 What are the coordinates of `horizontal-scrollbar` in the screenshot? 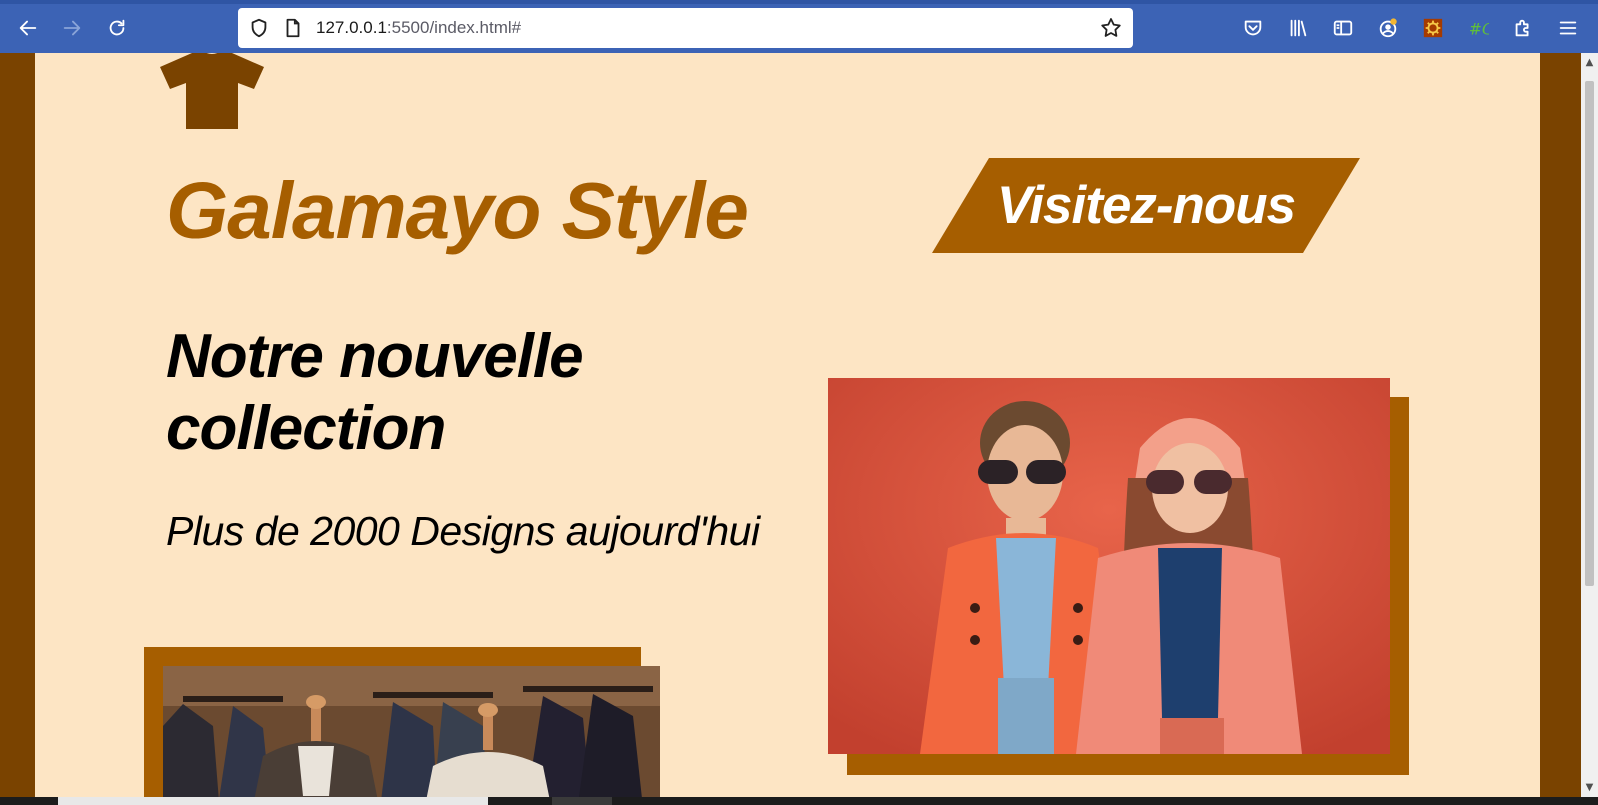 It's located at (799, 801).